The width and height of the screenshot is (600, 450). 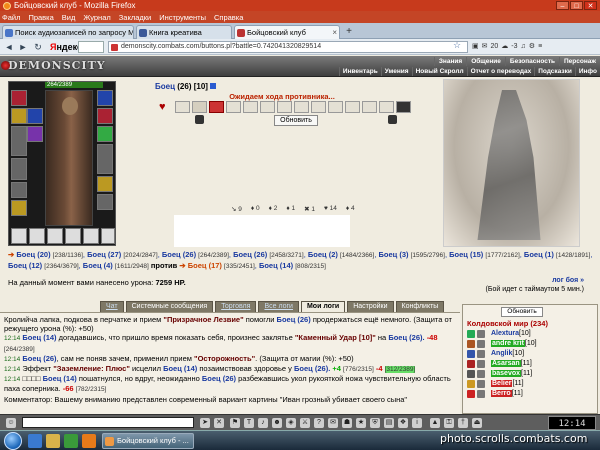 What do you see at coordinates (9, 47) in the screenshot?
I see `back-button: ◄` at bounding box center [9, 47].